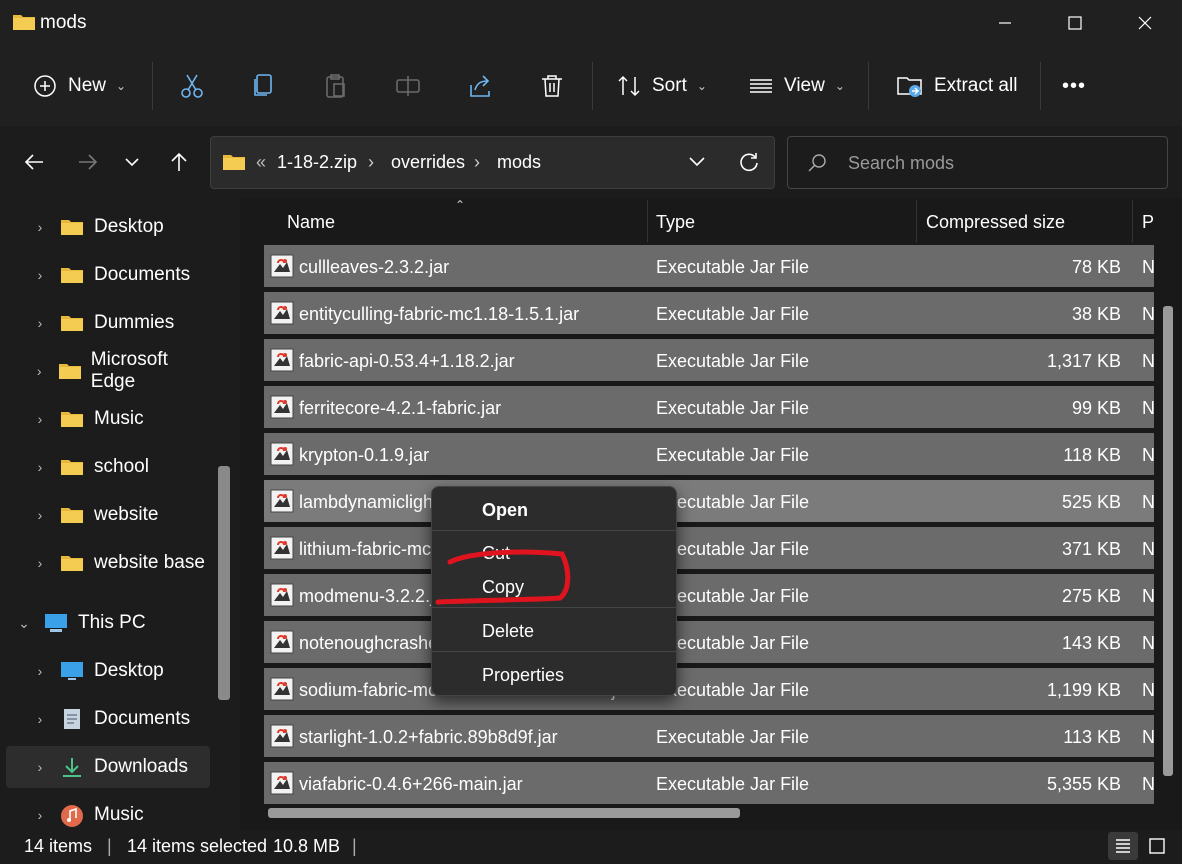 This screenshot has width=1182, height=864. Describe the element at coordinates (1157, 846) in the screenshot. I see `tiles-view-button` at that location.